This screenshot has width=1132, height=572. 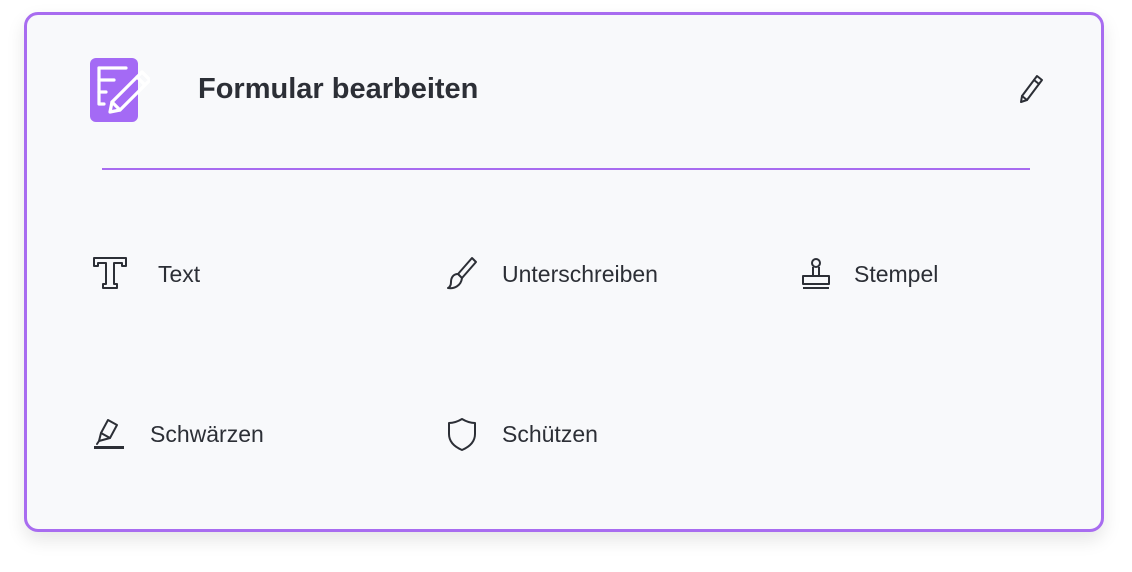 I want to click on header-divider, so click(x=566, y=169).